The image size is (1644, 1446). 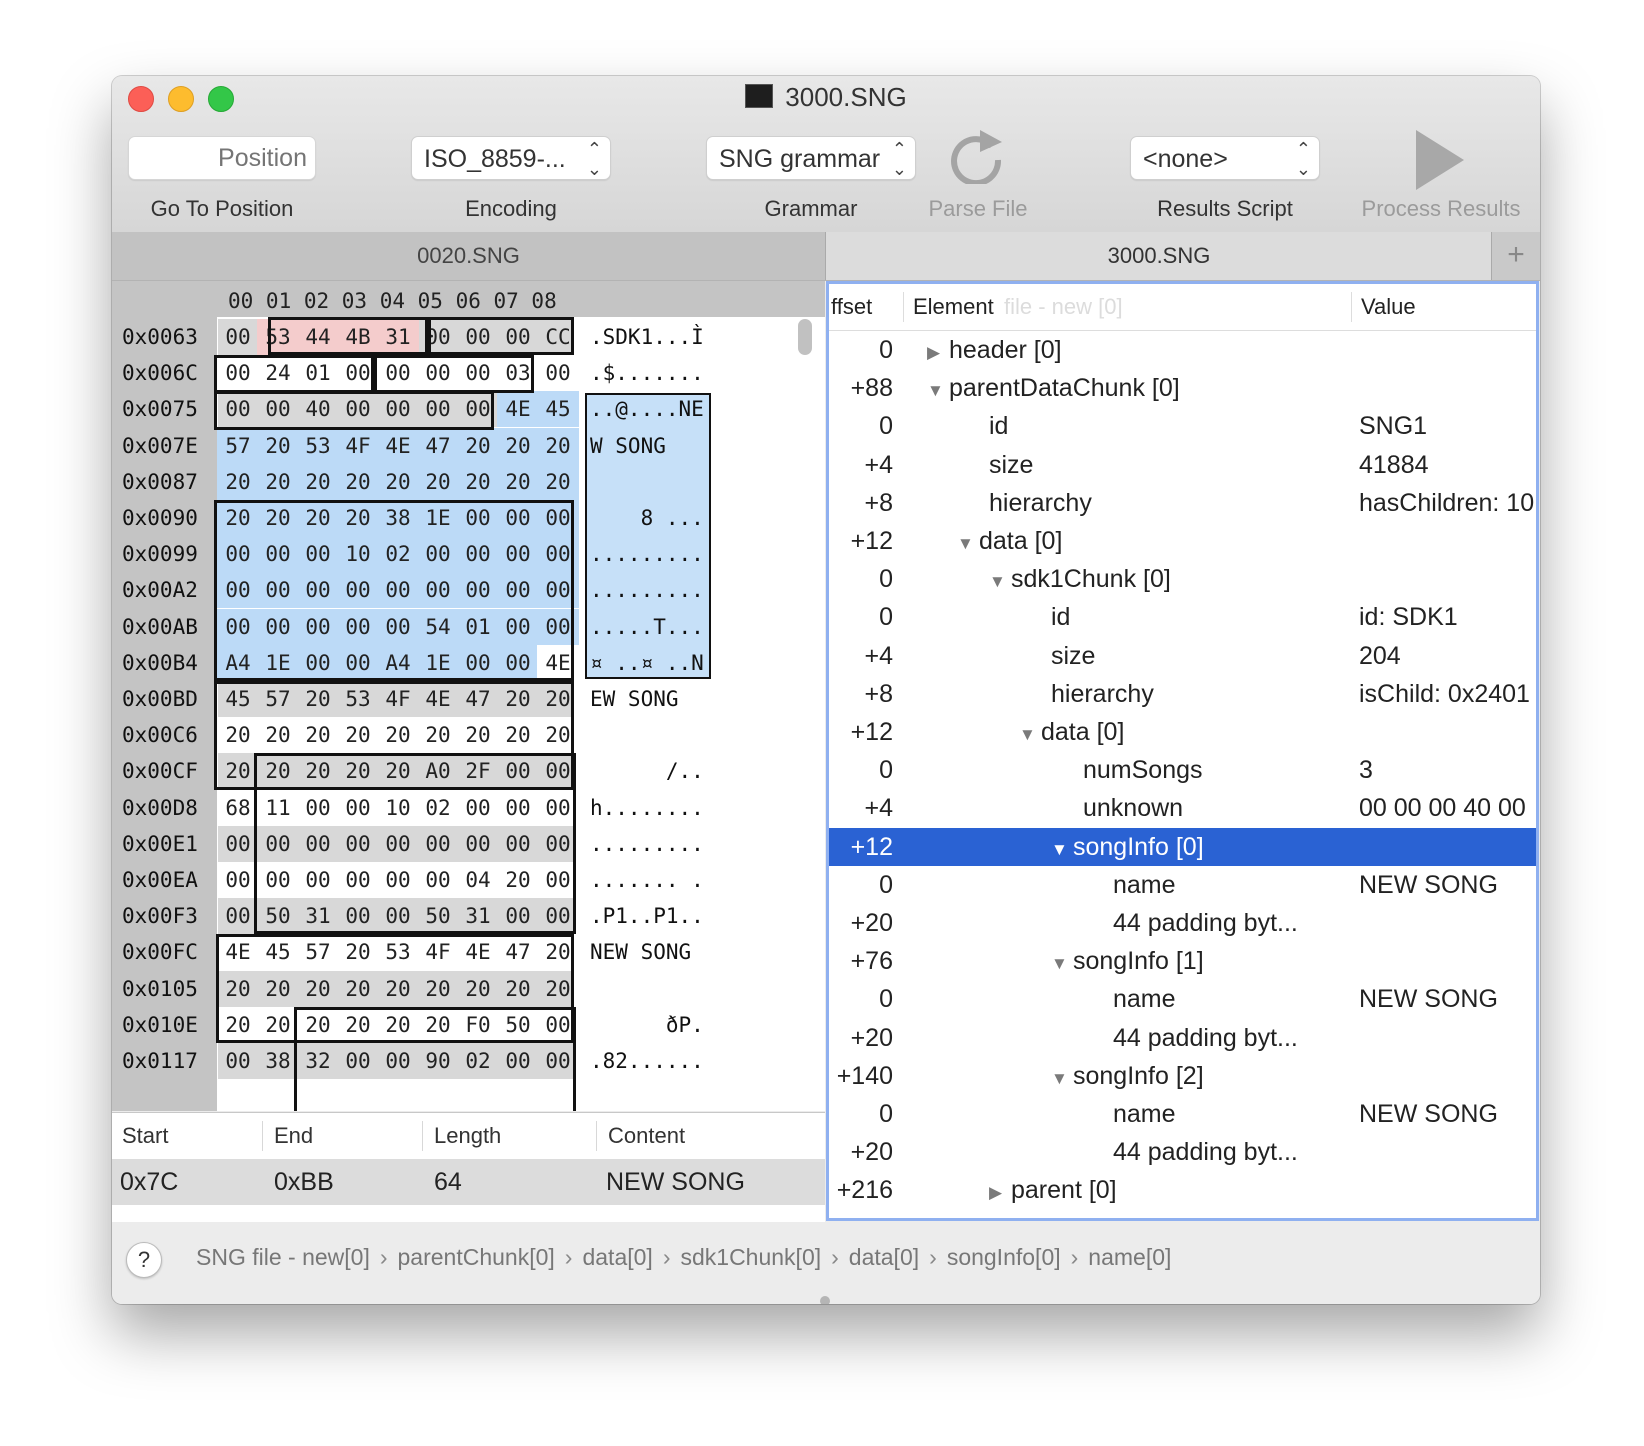 What do you see at coordinates (647, 663) in the screenshot?
I see `ascii-text: ¤ ..¤ ..N` at bounding box center [647, 663].